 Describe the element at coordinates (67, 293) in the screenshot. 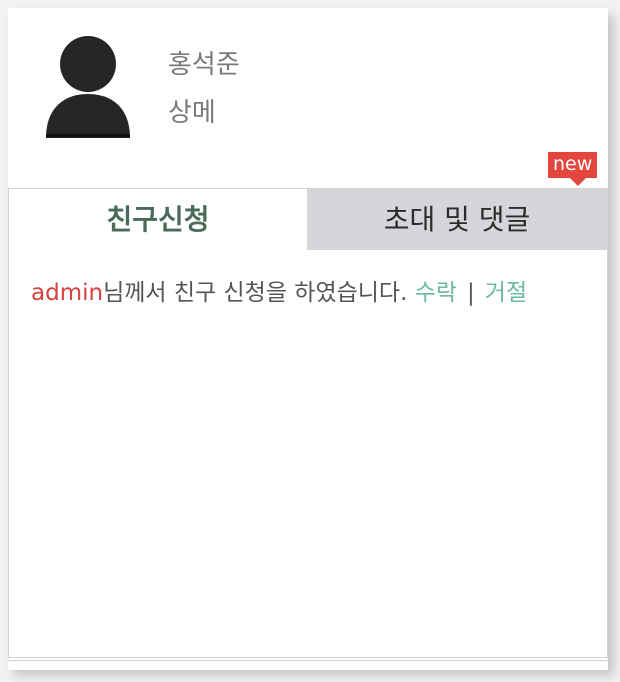

I see `requester-name: admin` at that location.